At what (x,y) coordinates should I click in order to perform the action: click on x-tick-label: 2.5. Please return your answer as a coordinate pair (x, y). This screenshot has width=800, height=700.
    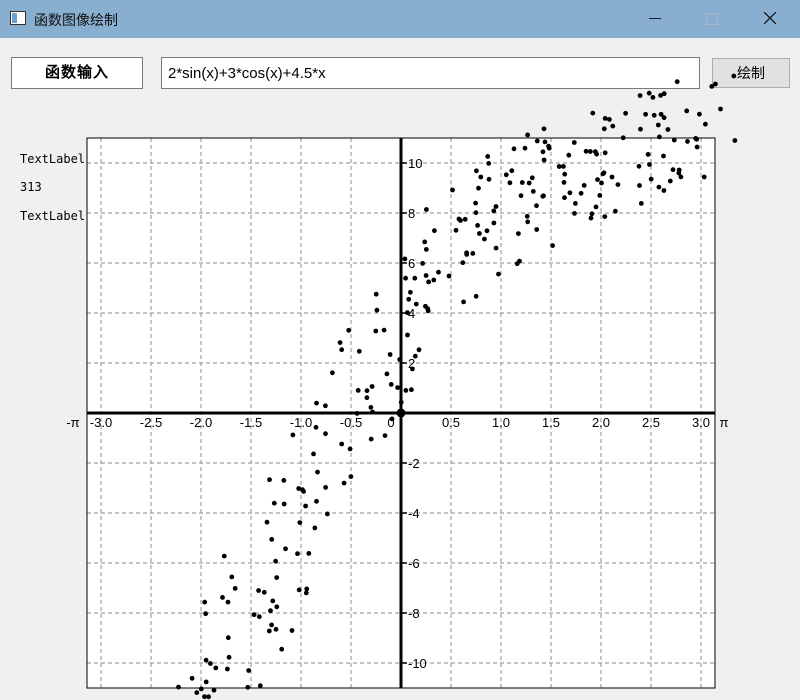
    Looking at the image, I should click on (651, 422).